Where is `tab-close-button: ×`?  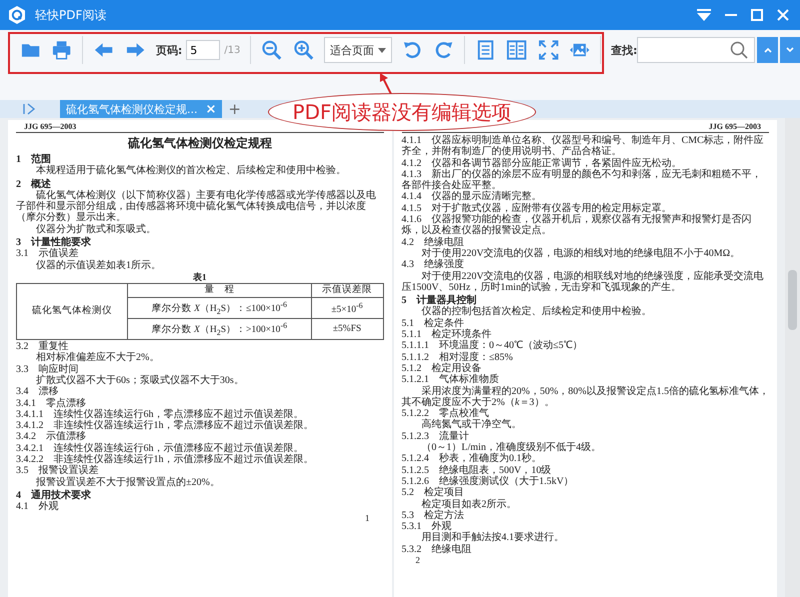 tab-close-button: × is located at coordinates (211, 109).